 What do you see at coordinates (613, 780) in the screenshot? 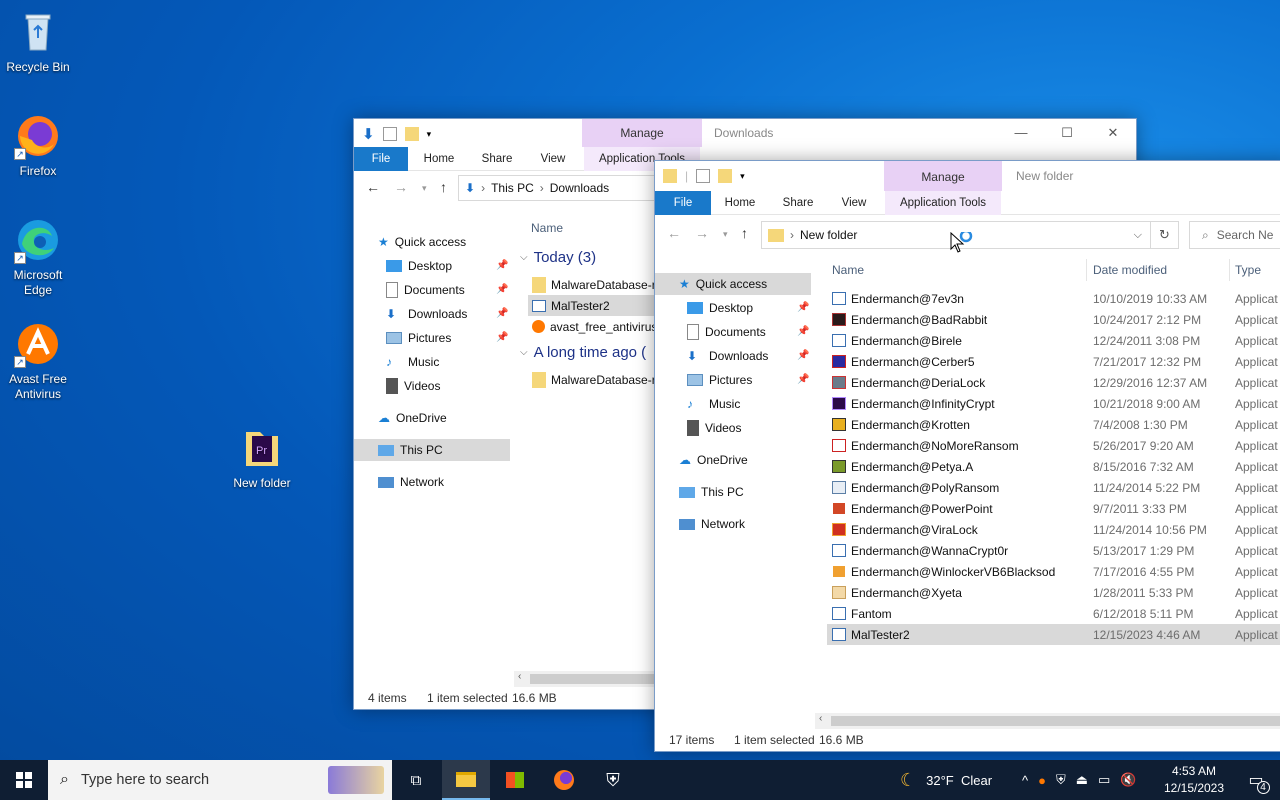
I see `taskbar-security: ⛨` at bounding box center [613, 780].